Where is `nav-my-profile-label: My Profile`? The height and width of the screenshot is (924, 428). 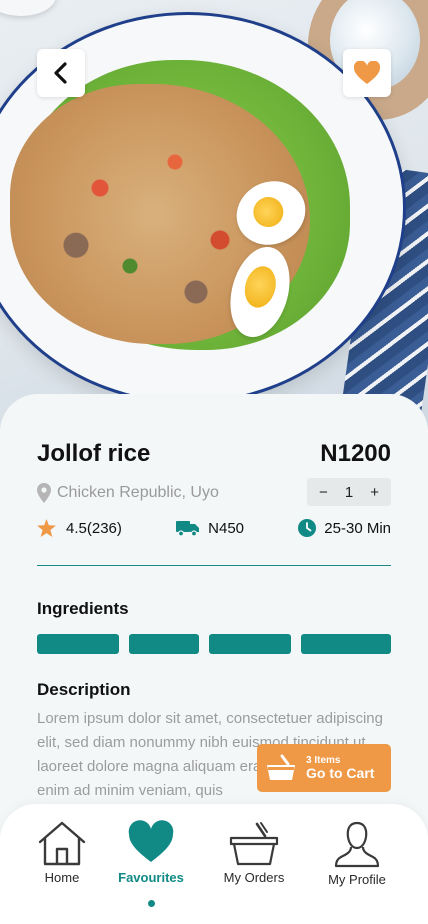
nav-my-profile-label: My Profile is located at coordinates (357, 879).